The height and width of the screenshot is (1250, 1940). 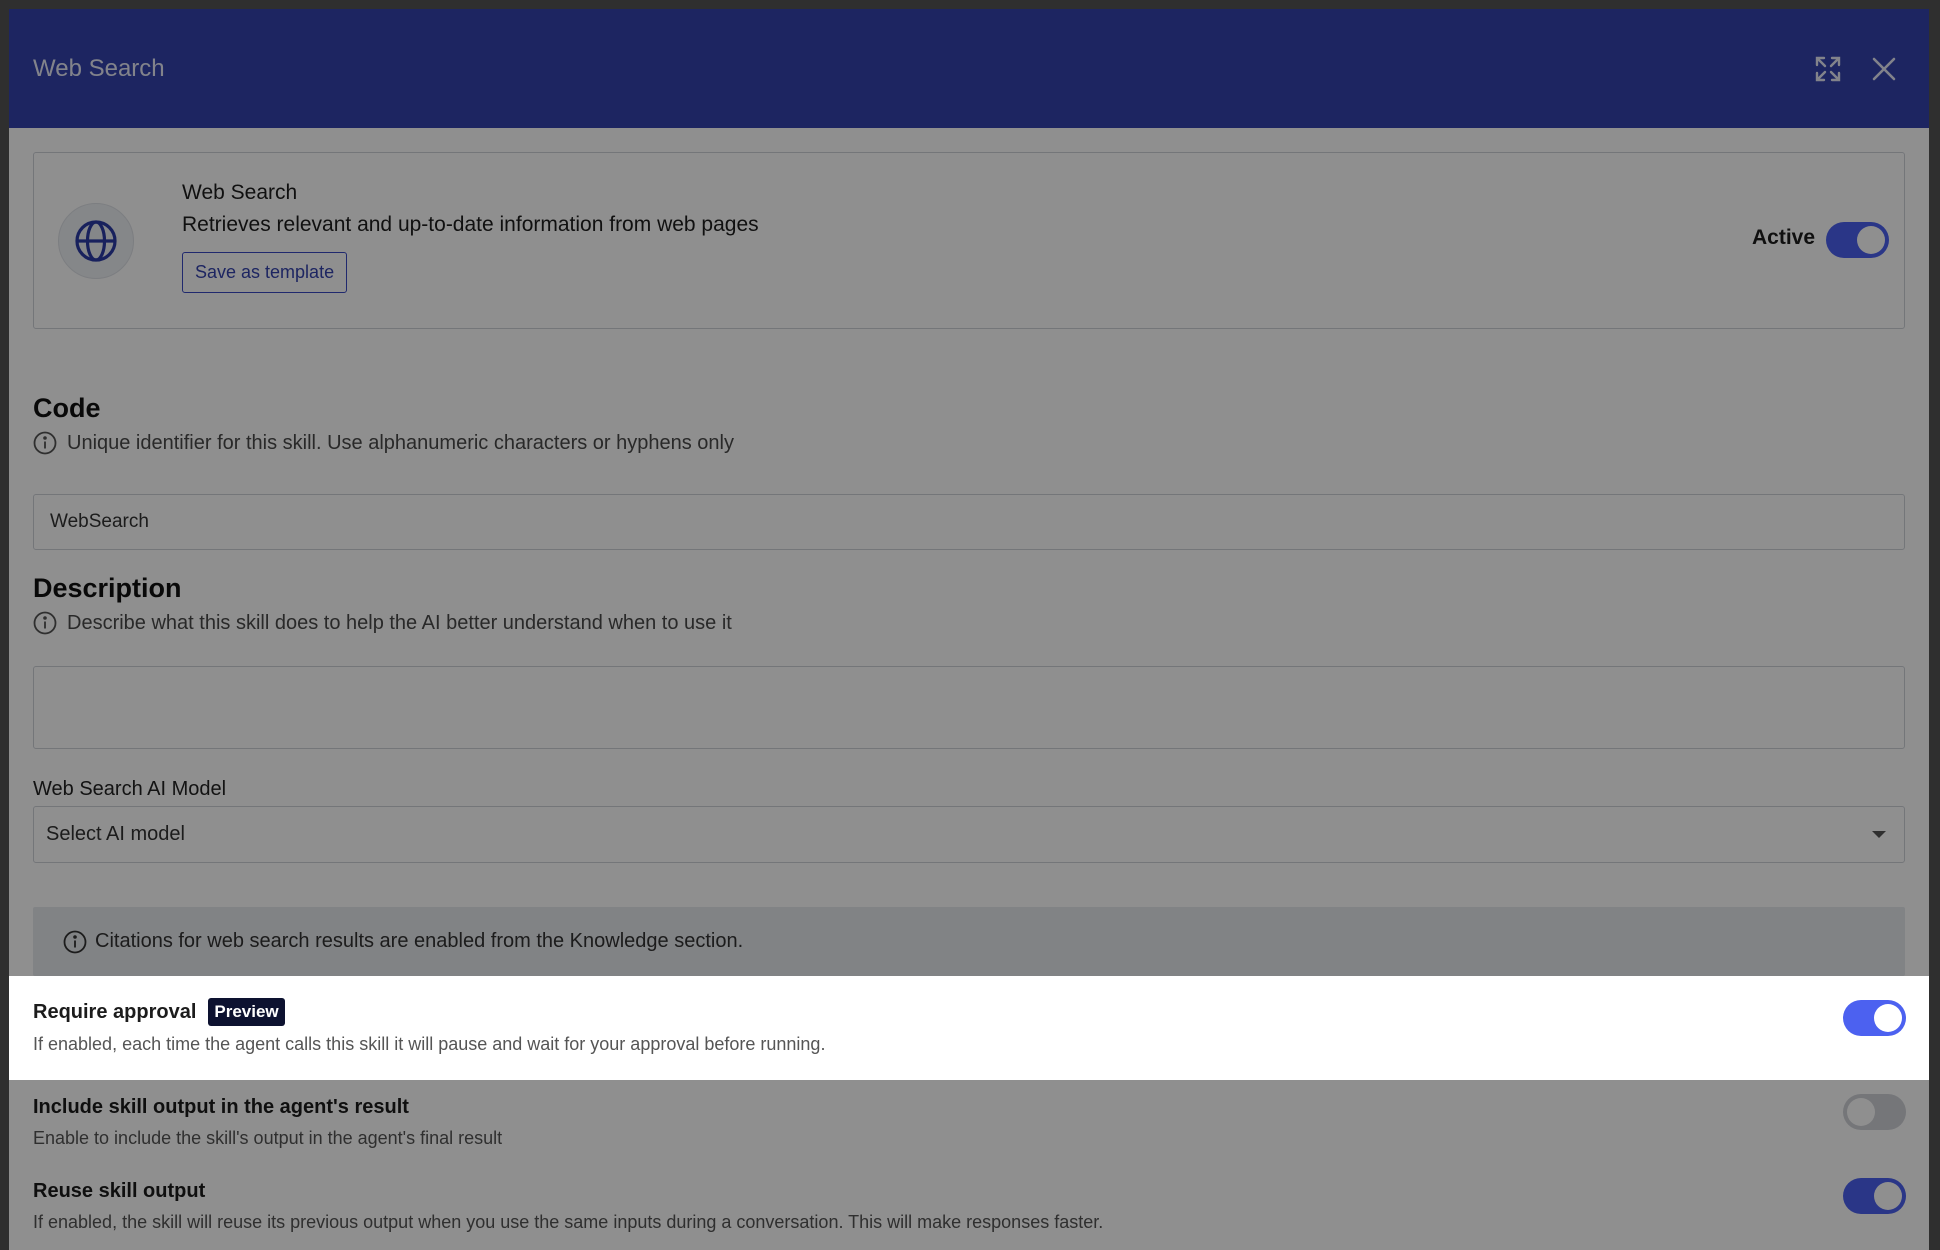 What do you see at coordinates (99, 68) in the screenshot?
I see `modal-title: Web Search` at bounding box center [99, 68].